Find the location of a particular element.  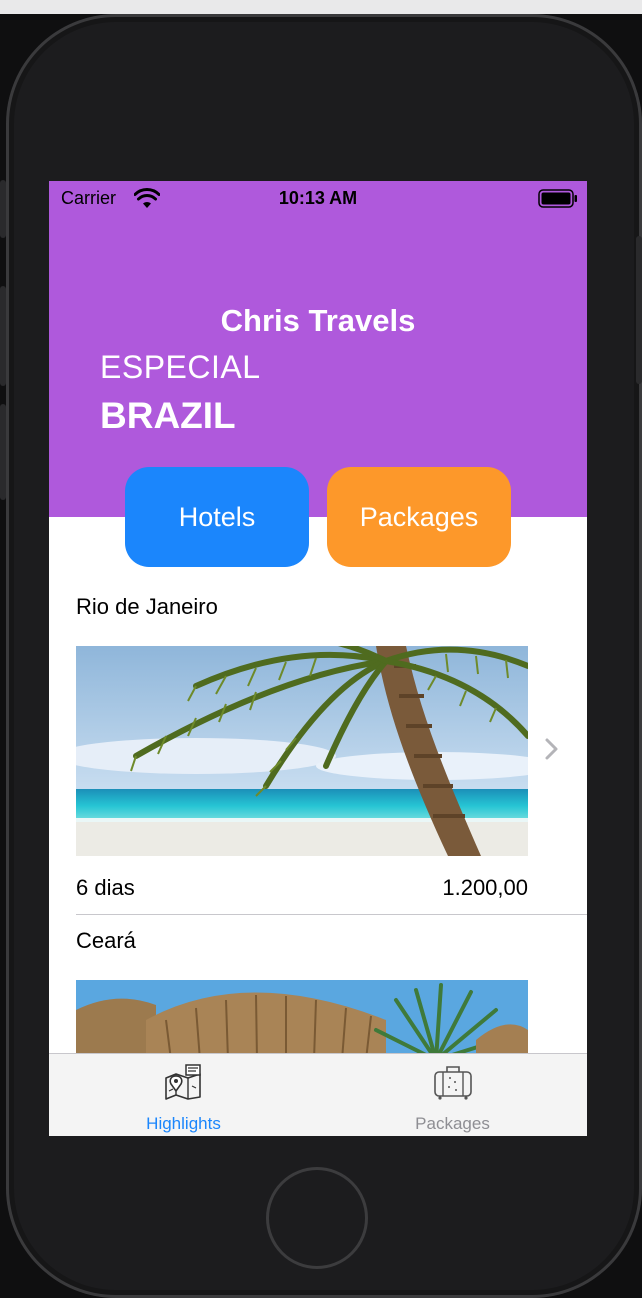

destination-meta: 6 dias 1.200,00 is located at coordinates (302, 888).